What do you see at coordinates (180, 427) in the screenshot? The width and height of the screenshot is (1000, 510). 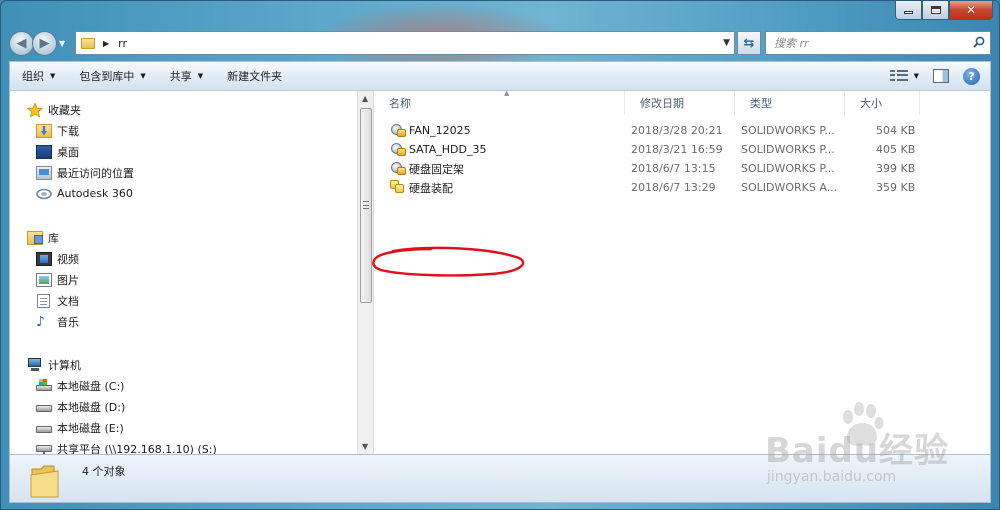 I see `nav-item-drive-e: 本地磁盘 (E:)` at bounding box center [180, 427].